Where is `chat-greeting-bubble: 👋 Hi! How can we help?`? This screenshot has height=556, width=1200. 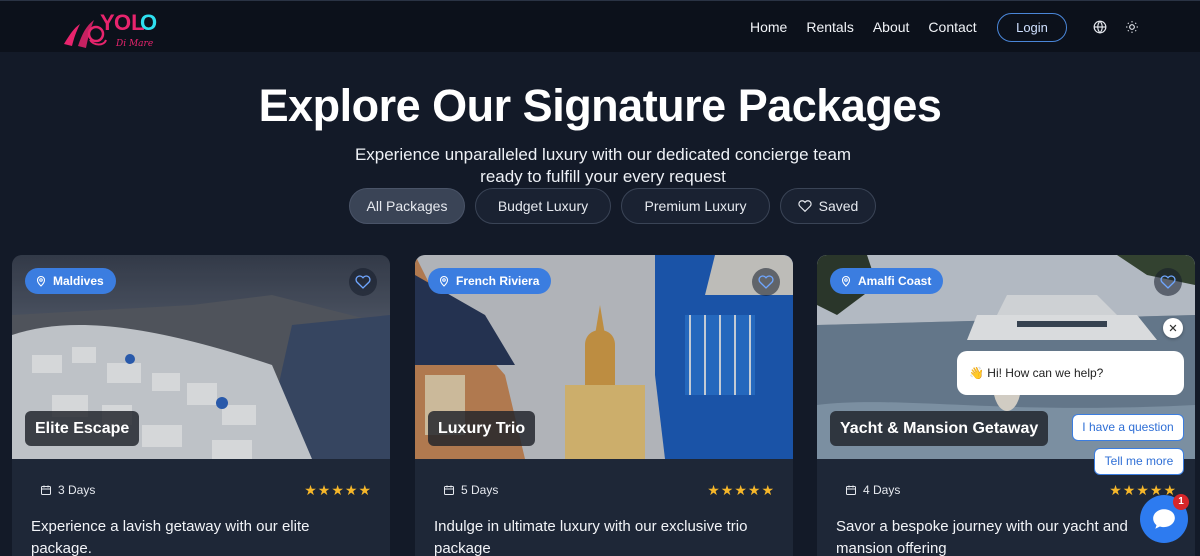
chat-greeting-bubble: 👋 Hi! How can we help? is located at coordinates (1070, 373).